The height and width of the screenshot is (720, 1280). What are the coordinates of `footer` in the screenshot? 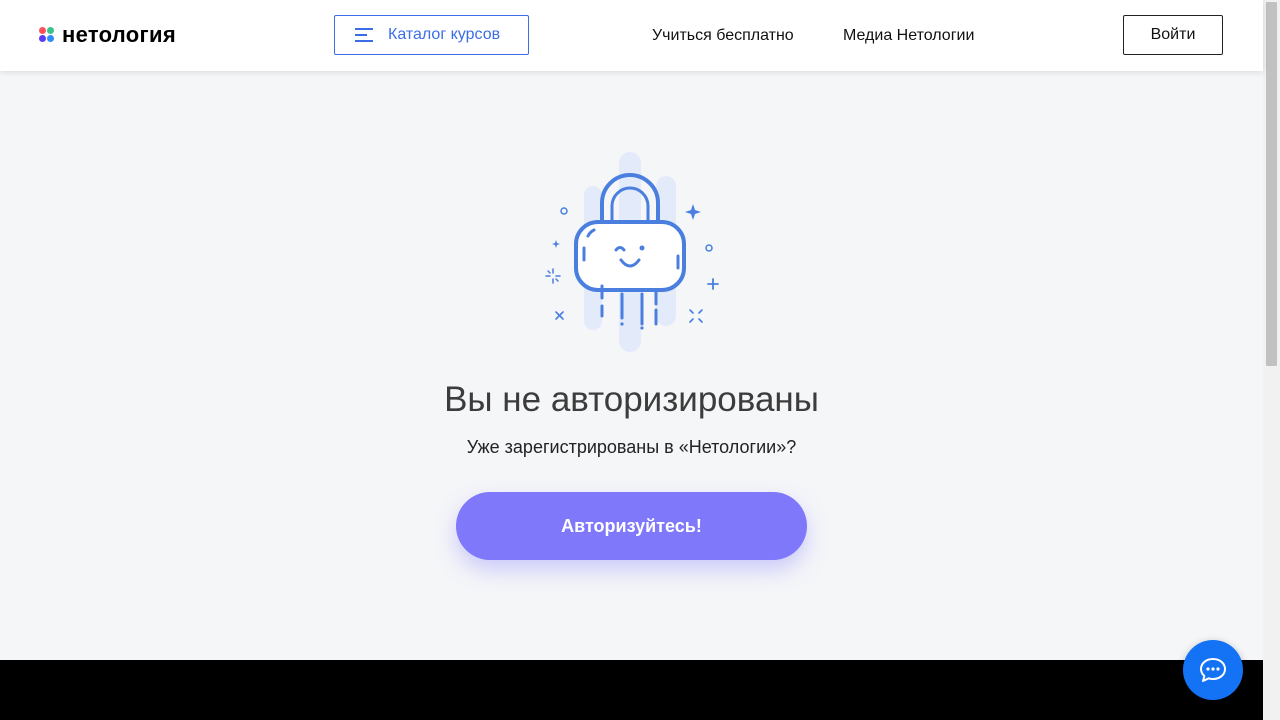 It's located at (631, 690).